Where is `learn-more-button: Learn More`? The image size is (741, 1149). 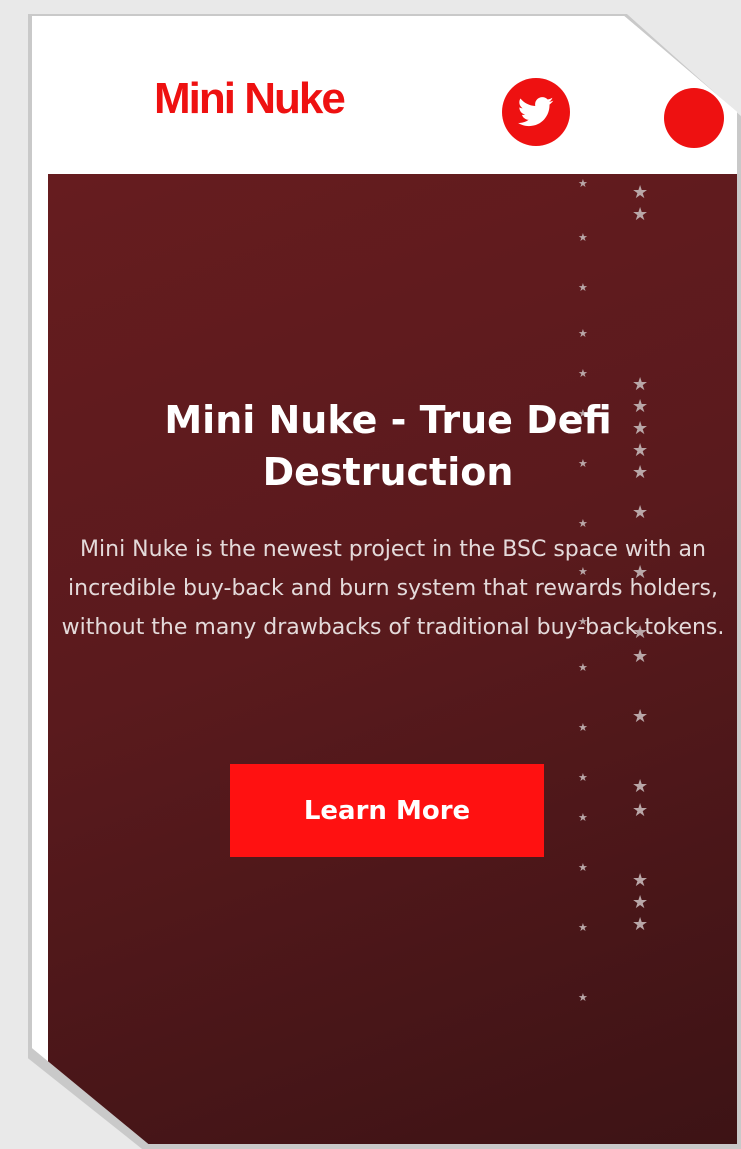 learn-more-button: Learn More is located at coordinates (387, 810).